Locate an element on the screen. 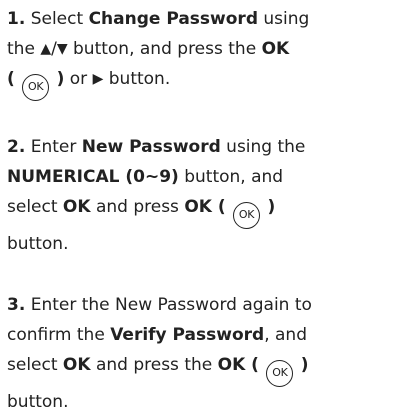 This screenshot has height=417, width=420. step-text: and press is located at coordinates (137, 207).